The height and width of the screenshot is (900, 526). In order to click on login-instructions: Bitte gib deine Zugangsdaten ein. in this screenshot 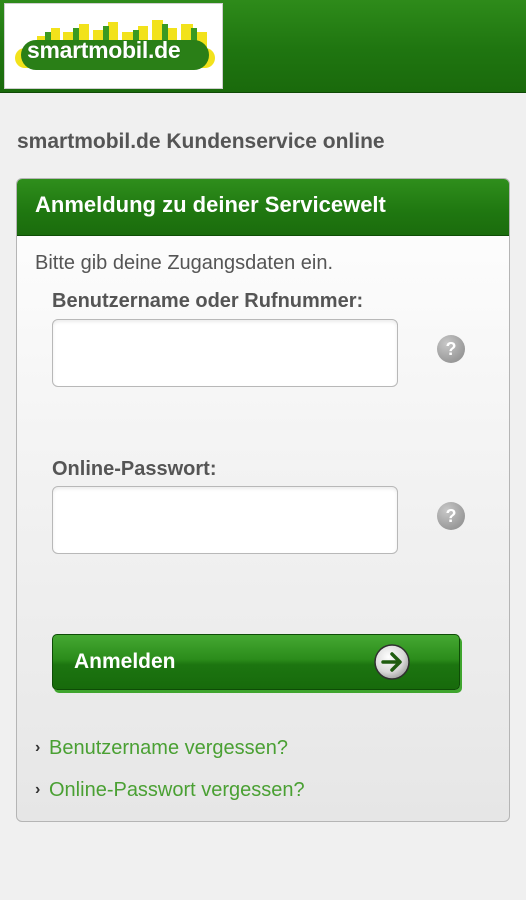, I will do `click(184, 263)`.